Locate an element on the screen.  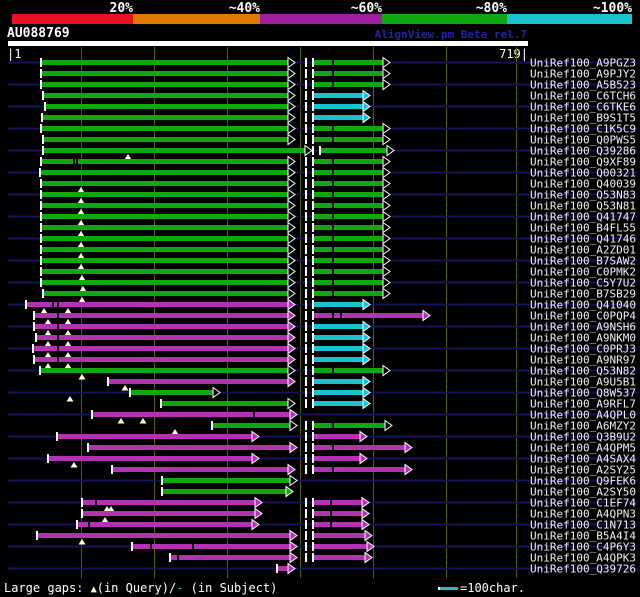
gap-legend-prefix: Large gaps: is located at coordinates (47, 588).